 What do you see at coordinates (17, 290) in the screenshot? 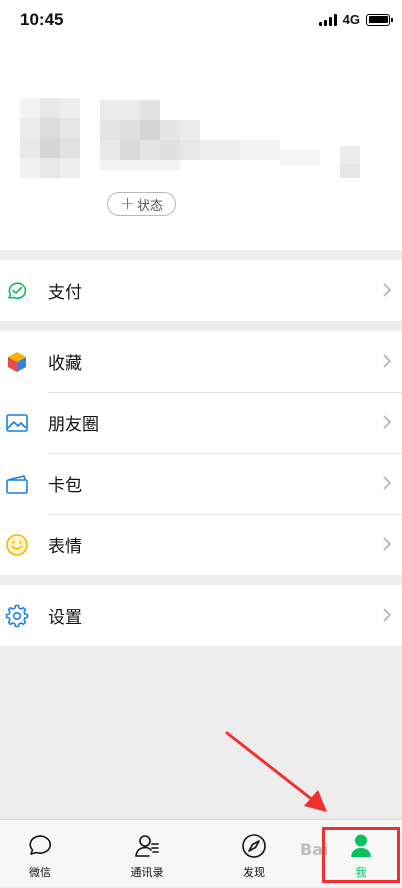
I see `pay-icon` at bounding box center [17, 290].